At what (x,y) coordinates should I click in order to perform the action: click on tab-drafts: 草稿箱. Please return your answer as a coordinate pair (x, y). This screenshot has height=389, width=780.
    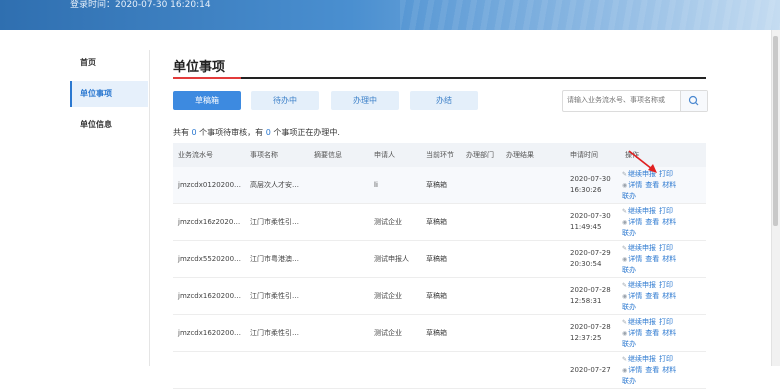
    Looking at the image, I should click on (207, 100).